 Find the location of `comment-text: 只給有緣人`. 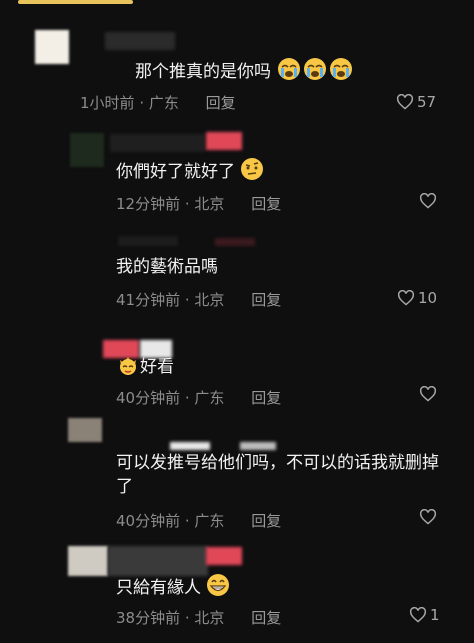

comment-text: 只給有緣人 is located at coordinates (173, 589).